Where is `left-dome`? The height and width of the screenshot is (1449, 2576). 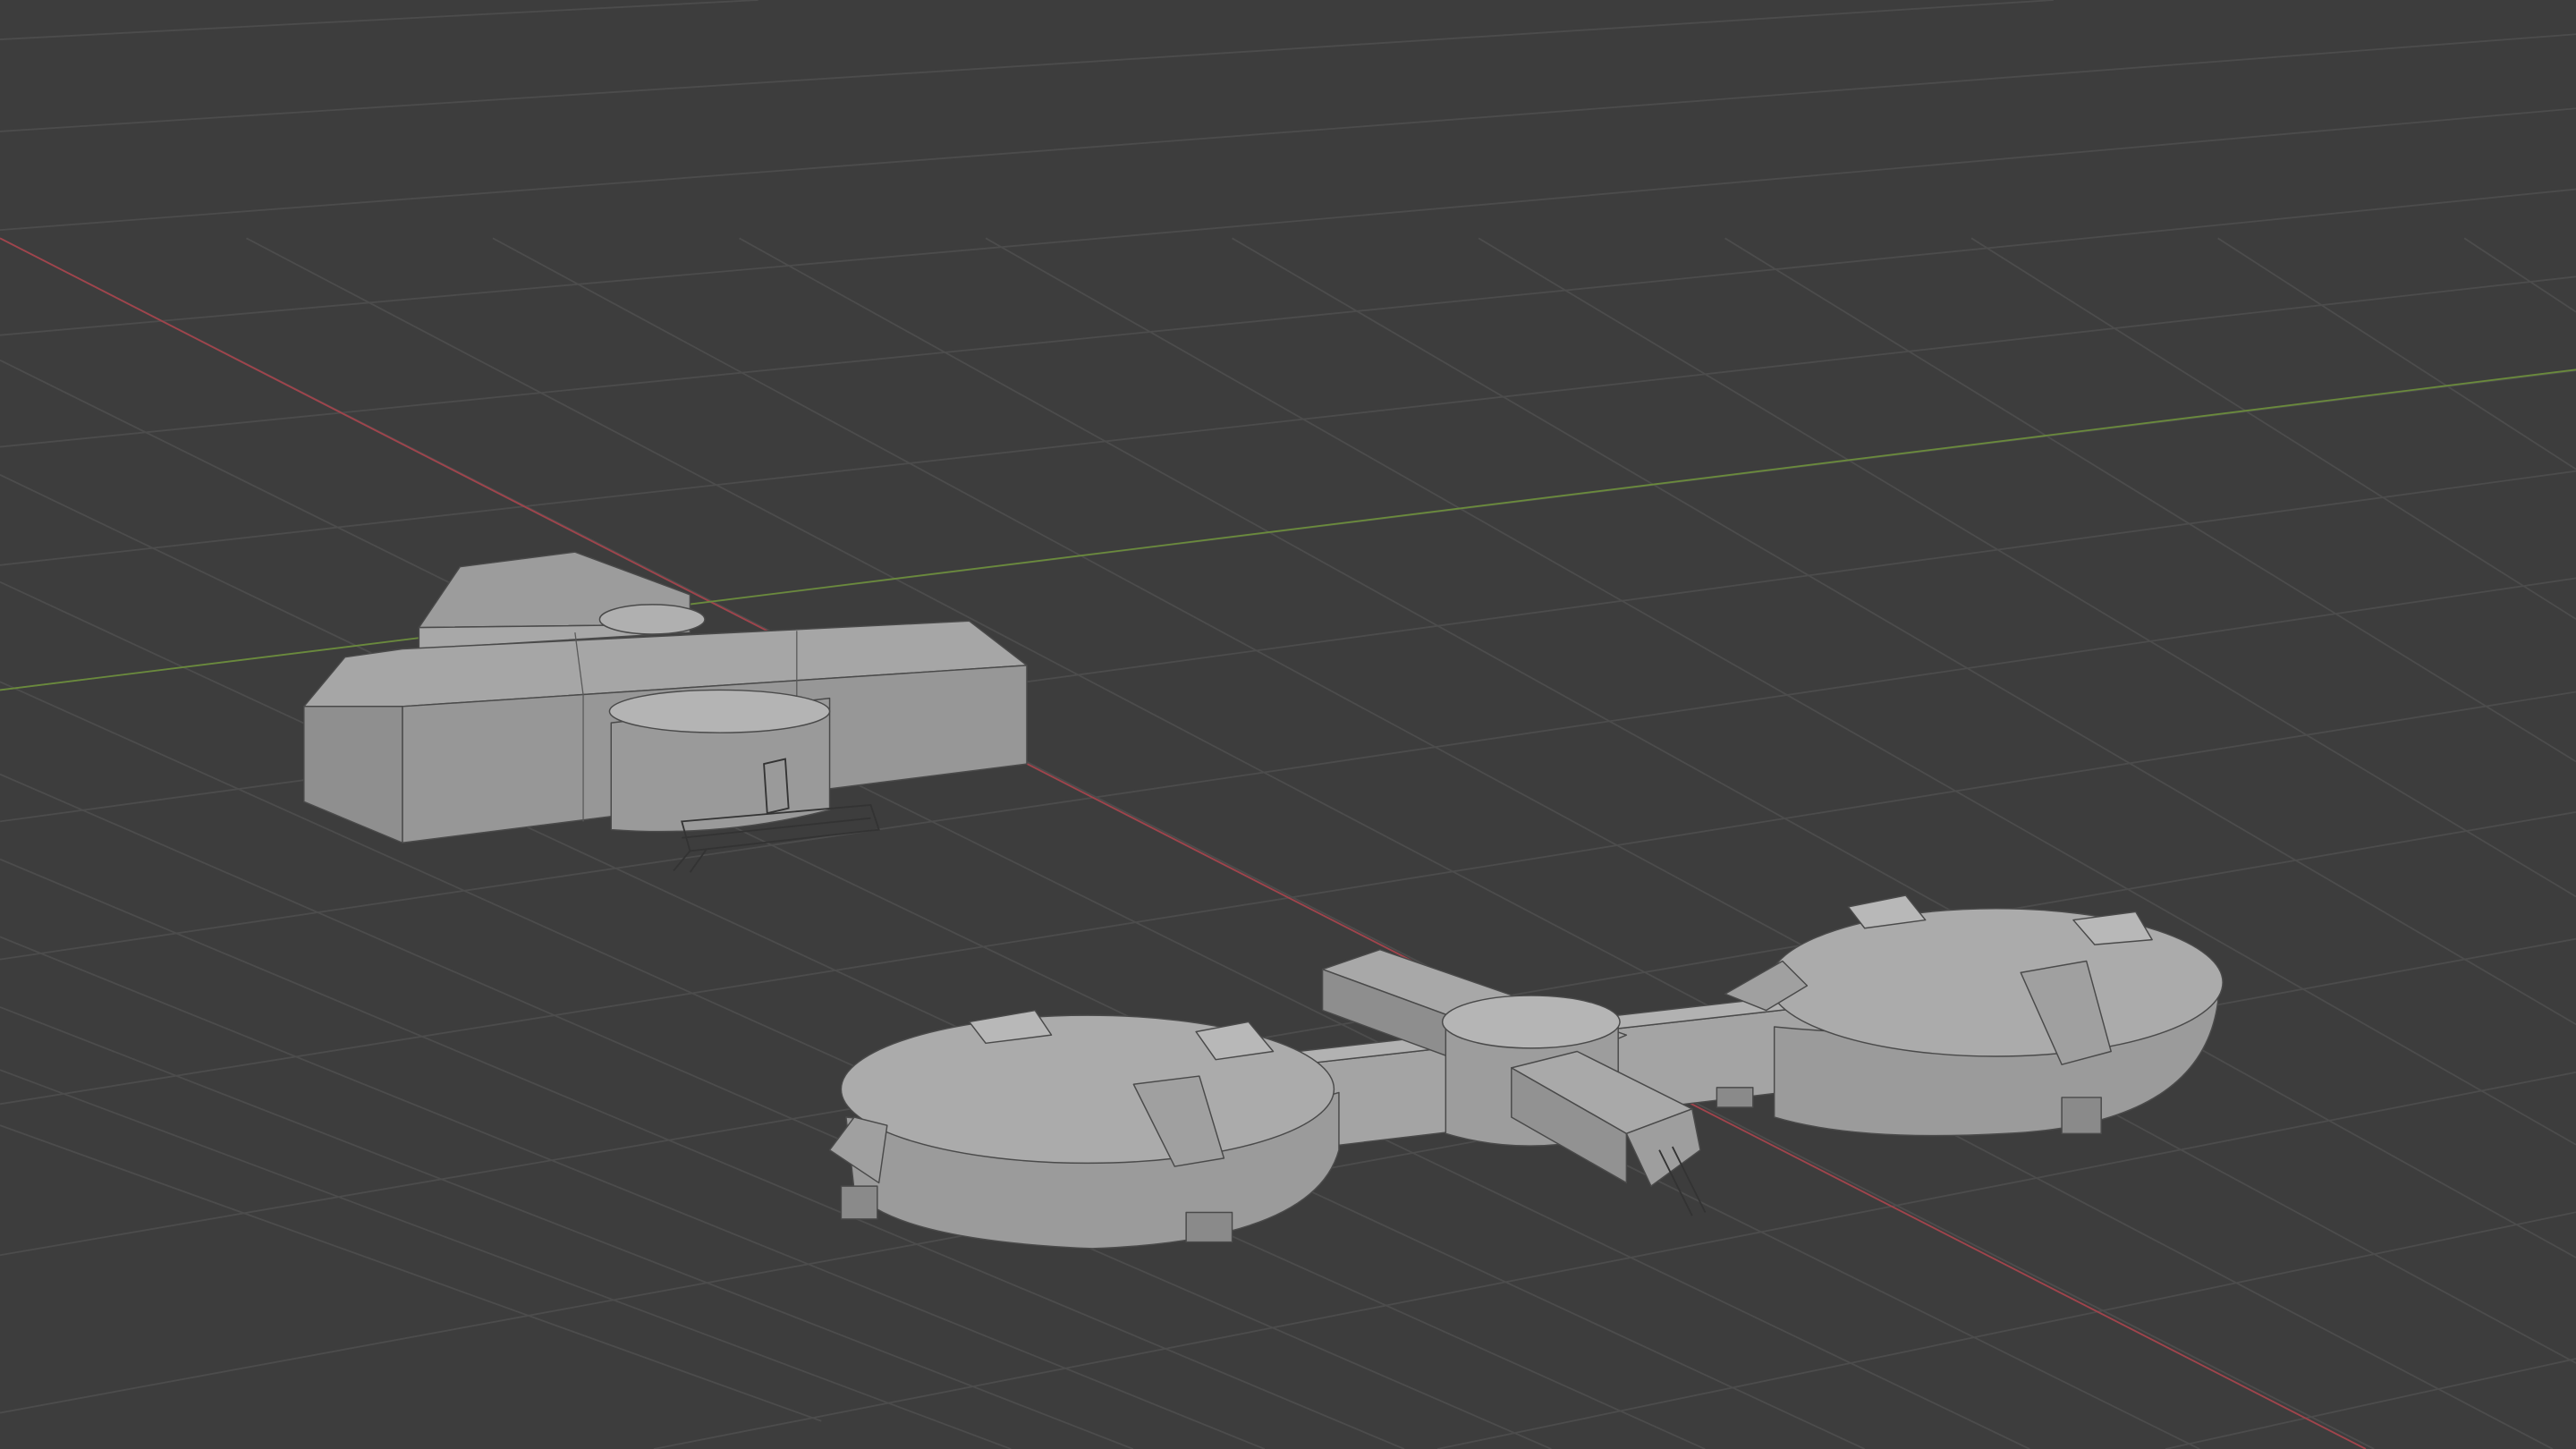 left-dome is located at coordinates (1084, 1129).